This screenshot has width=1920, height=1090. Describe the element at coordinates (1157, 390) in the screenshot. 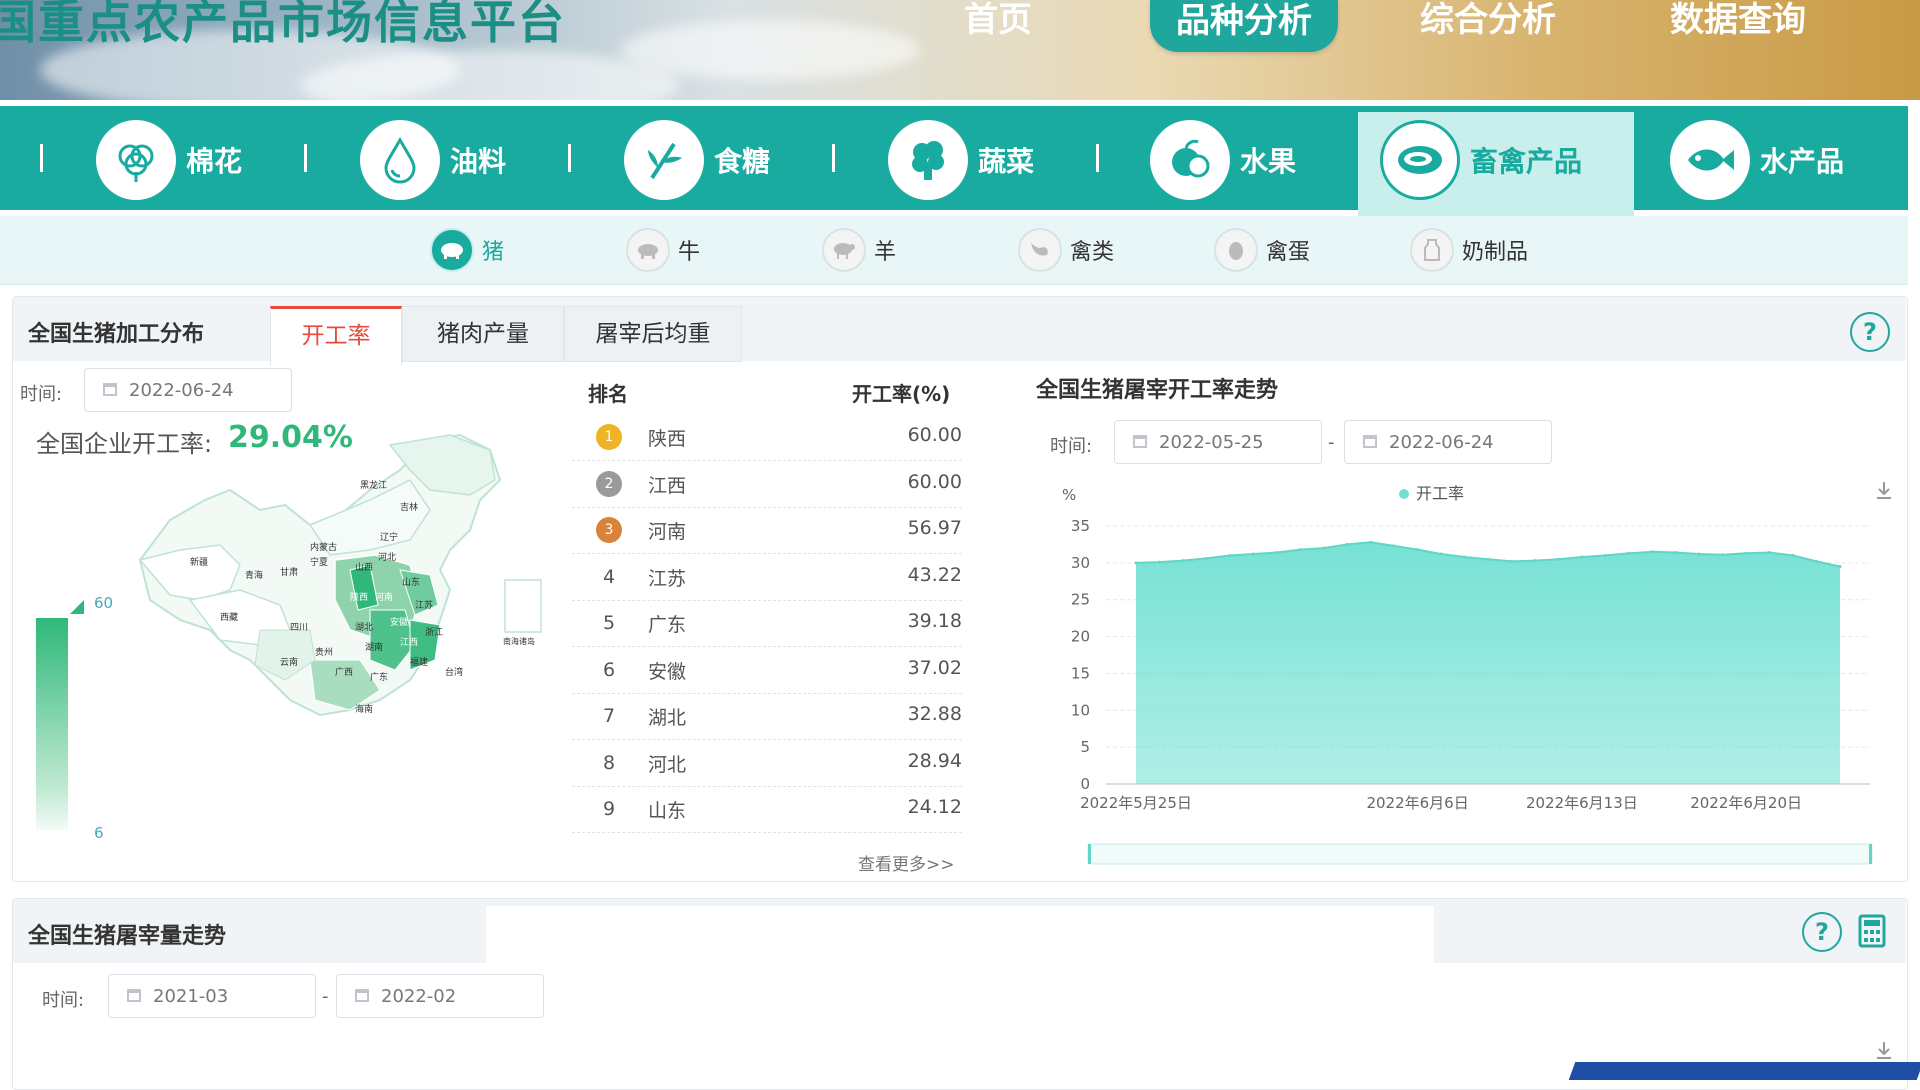

I see `trend-title: 全国生猪屠宰开工率走势` at that location.